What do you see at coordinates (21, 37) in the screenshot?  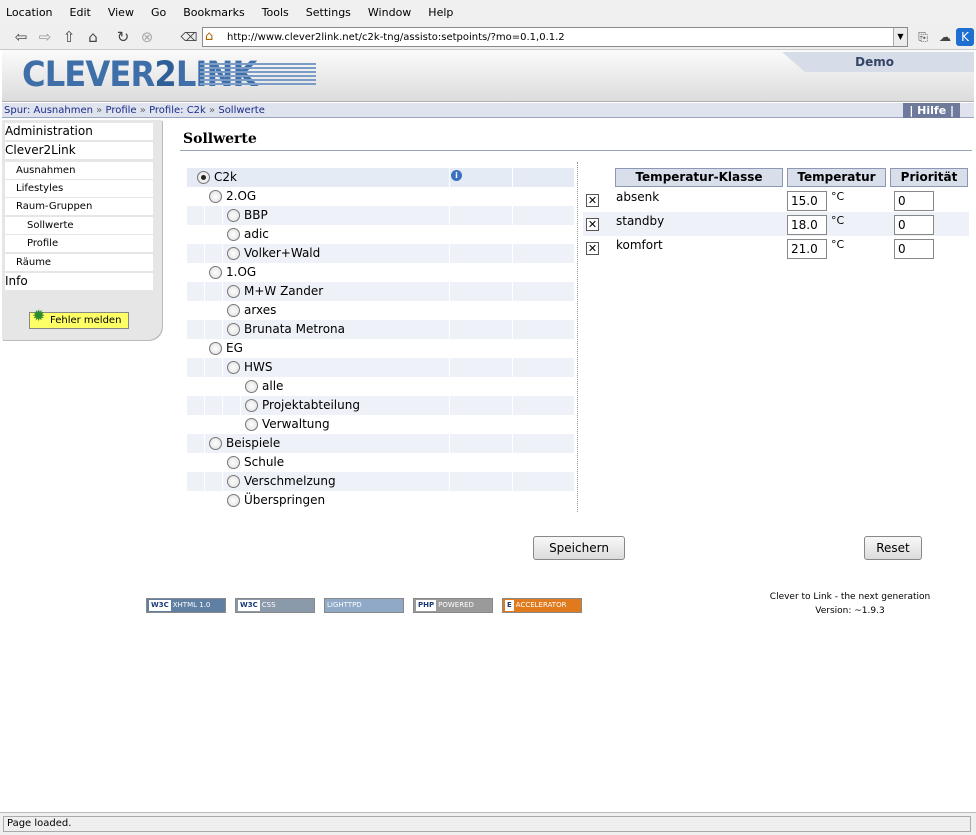 I see `back-icon: ⇦` at bounding box center [21, 37].